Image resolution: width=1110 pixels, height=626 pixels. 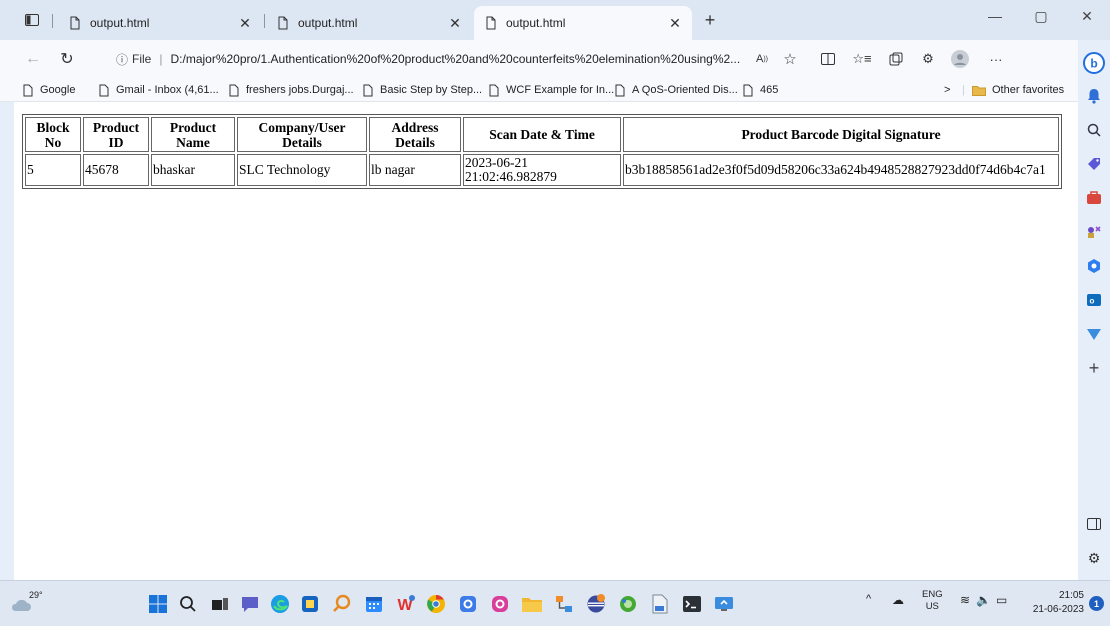 What do you see at coordinates (532, 604) in the screenshot?
I see `file-explorer-folder-icon` at bounding box center [532, 604].